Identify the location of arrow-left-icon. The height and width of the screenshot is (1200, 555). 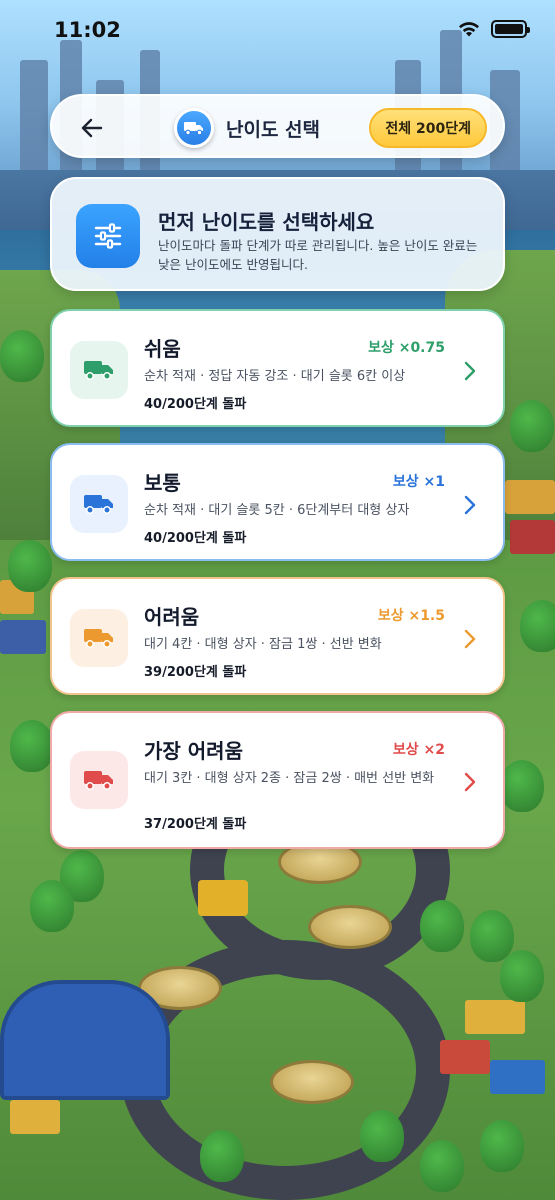
(92, 128).